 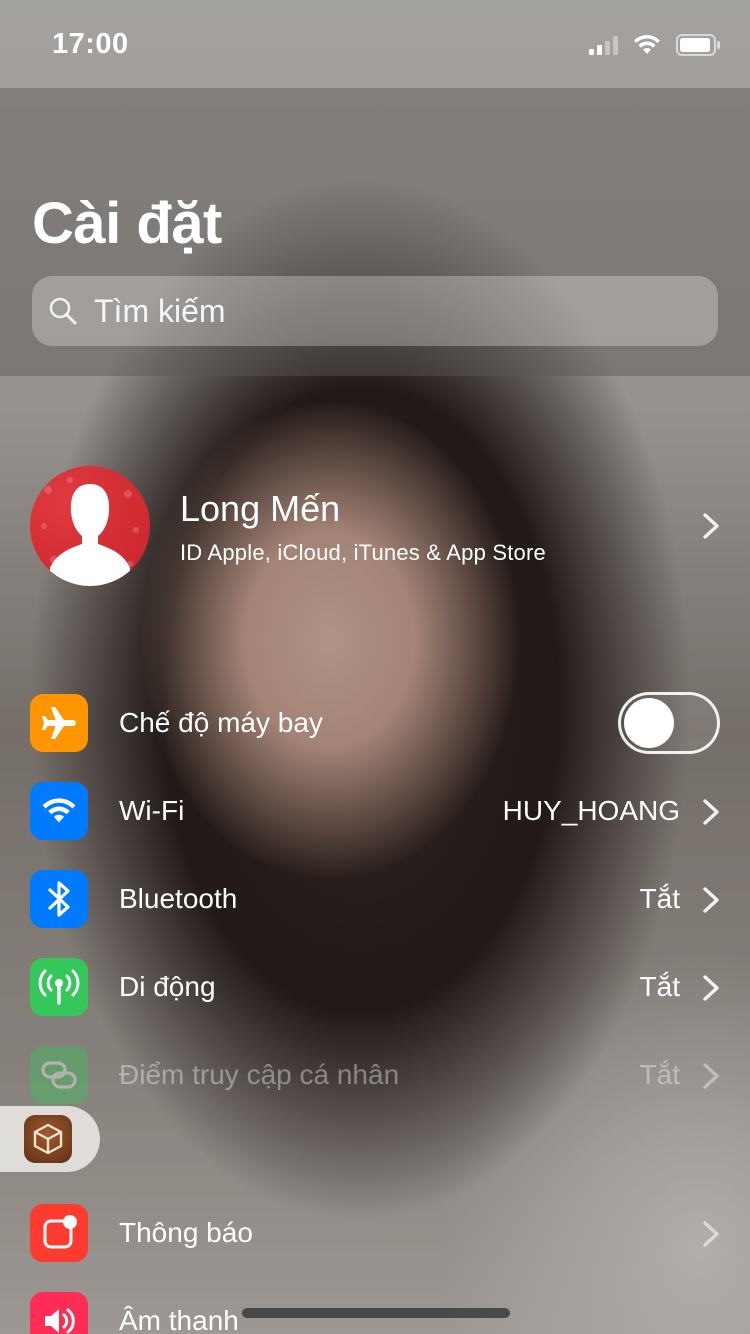 What do you see at coordinates (659, 1074) in the screenshot?
I see `personal-hotspot-value: Tắt` at bounding box center [659, 1074].